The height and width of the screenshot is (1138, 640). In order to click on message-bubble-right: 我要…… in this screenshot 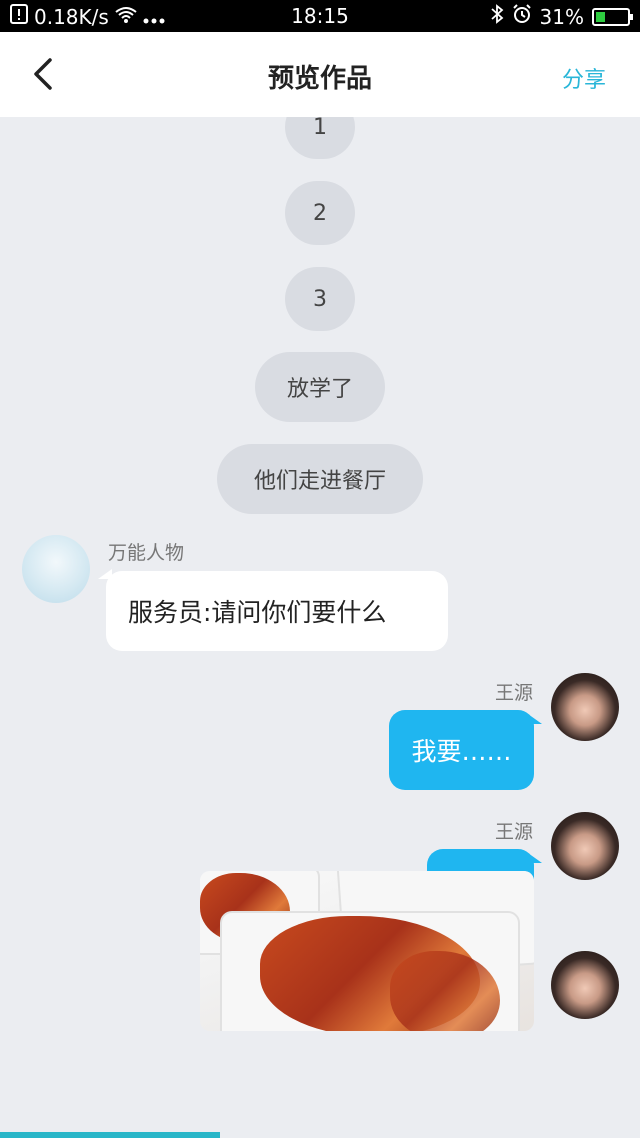, I will do `click(465, 750)`.